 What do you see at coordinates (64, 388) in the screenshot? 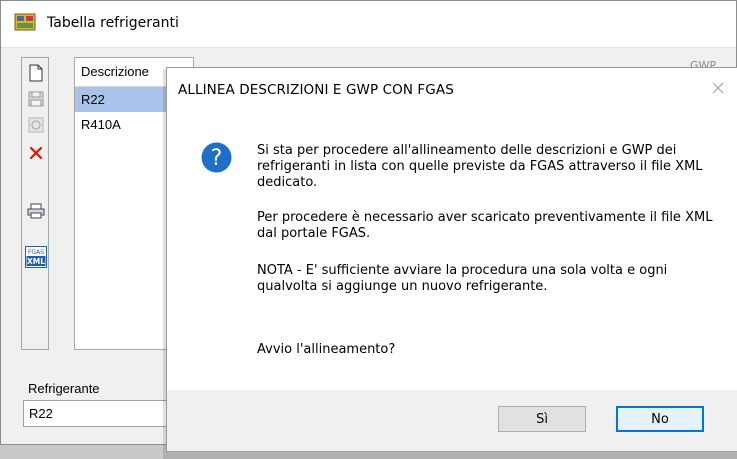
I see `refrigerant-label: Refrigerante` at bounding box center [64, 388].